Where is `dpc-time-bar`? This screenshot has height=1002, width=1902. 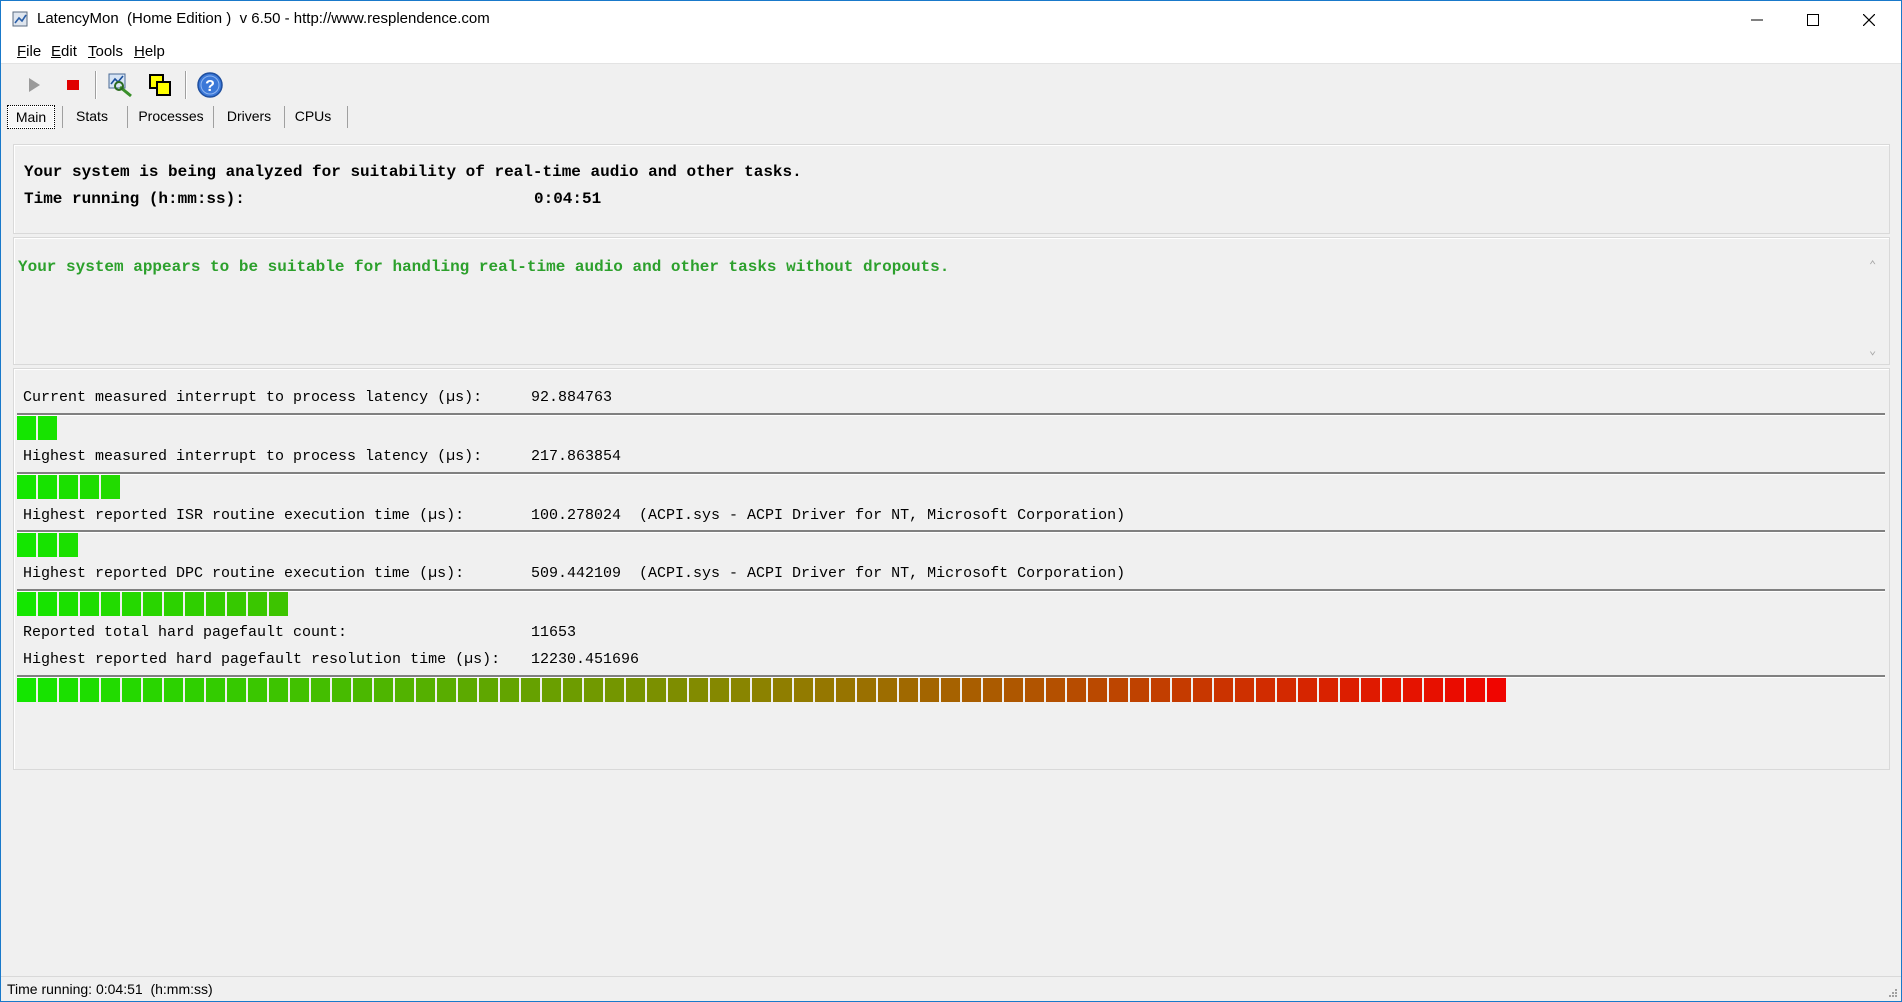 dpc-time-bar is located at coordinates (153, 604).